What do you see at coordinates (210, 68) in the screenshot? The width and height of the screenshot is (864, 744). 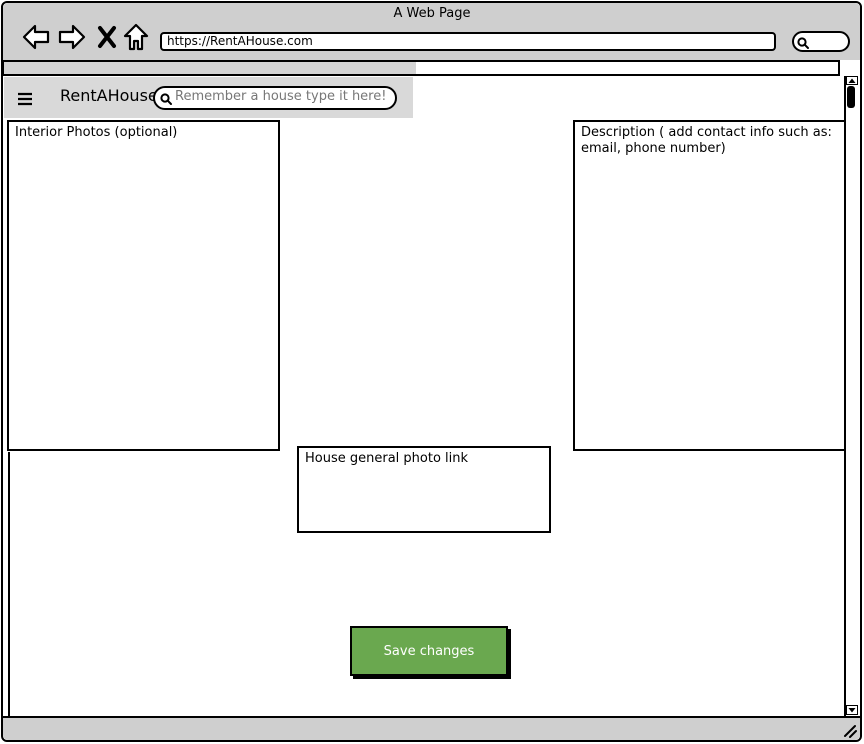 I see `active-tab` at bounding box center [210, 68].